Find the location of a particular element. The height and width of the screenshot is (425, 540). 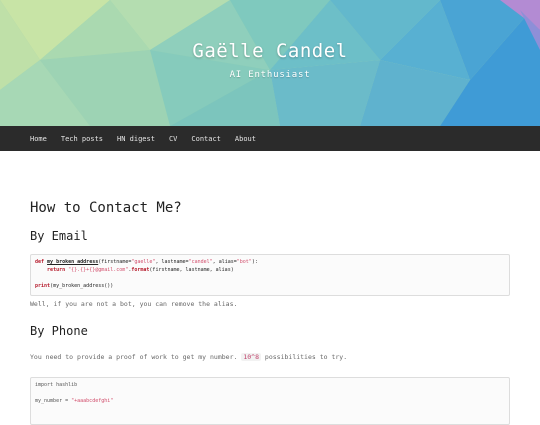

phone-text-after: possibilities to try. is located at coordinates (306, 357).